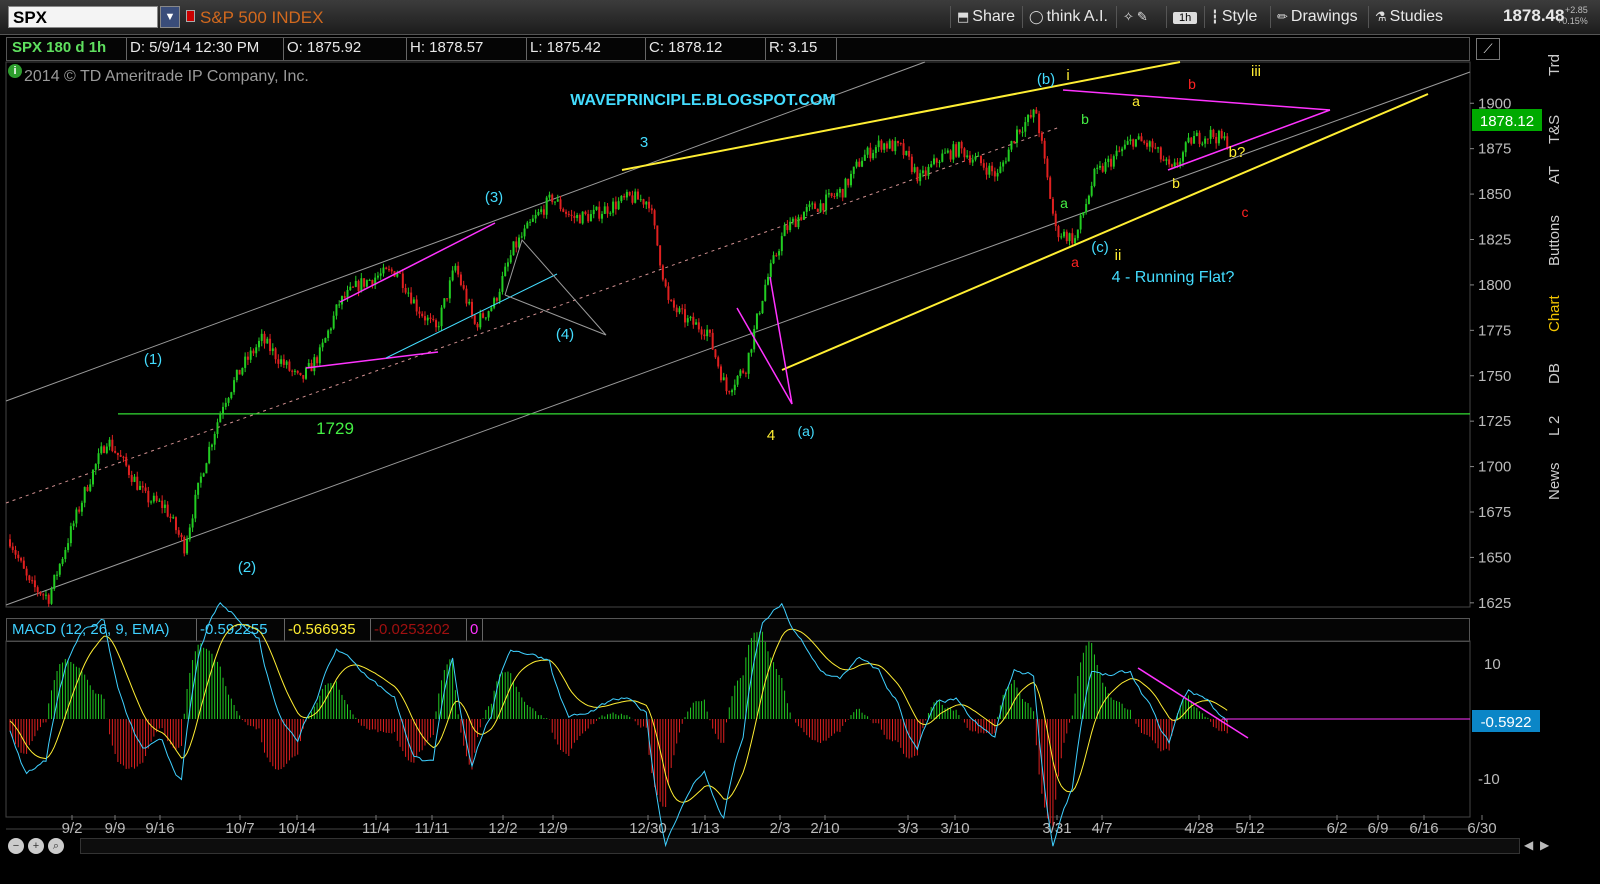  What do you see at coordinates (1245, 212) in the screenshot?
I see `wave-annotation: c` at bounding box center [1245, 212].